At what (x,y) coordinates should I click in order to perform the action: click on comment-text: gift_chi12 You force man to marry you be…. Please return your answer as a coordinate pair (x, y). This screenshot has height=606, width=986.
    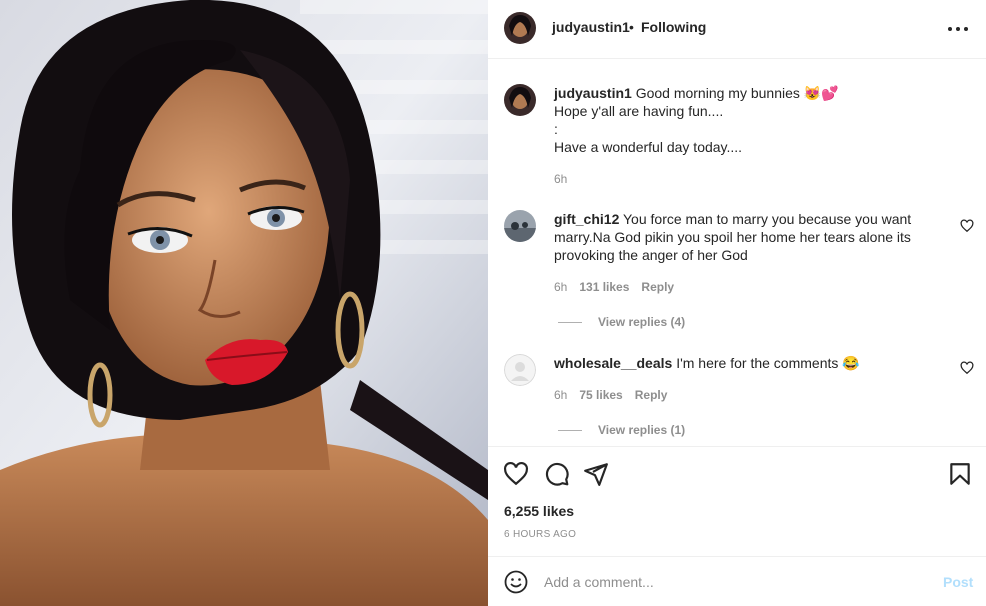
    Looking at the image, I should click on (744, 237).